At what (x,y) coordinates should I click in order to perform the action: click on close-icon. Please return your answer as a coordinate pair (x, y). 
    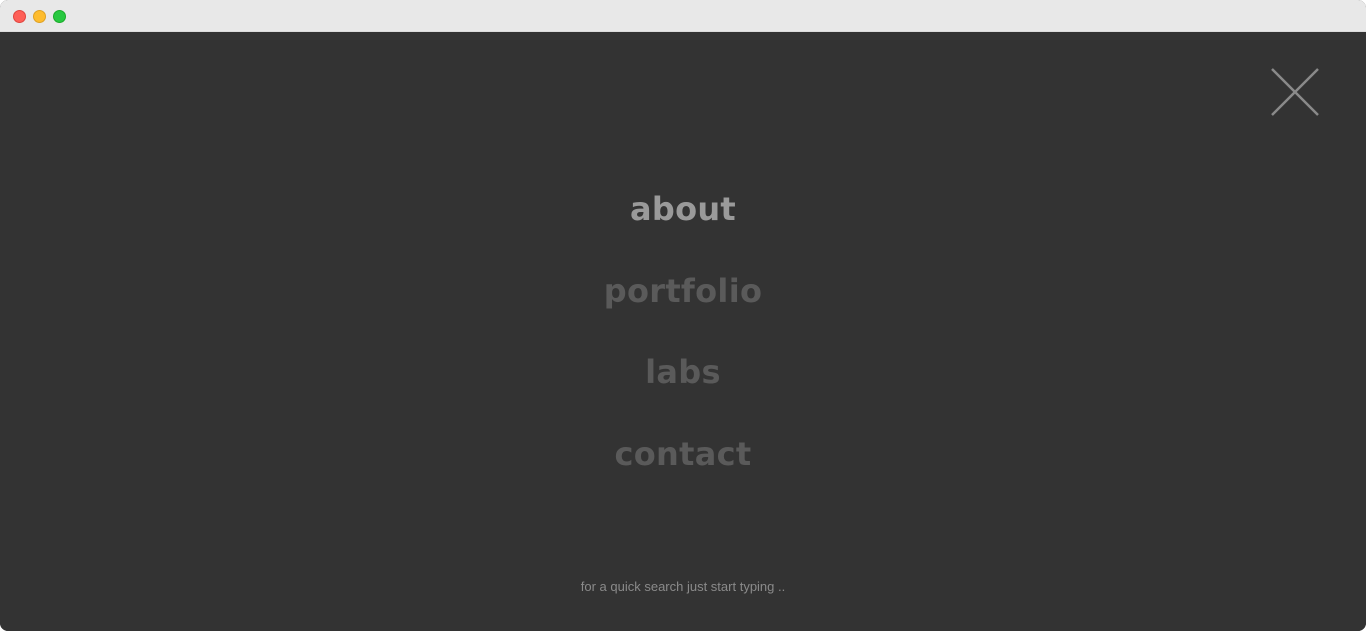
    Looking at the image, I should click on (1295, 92).